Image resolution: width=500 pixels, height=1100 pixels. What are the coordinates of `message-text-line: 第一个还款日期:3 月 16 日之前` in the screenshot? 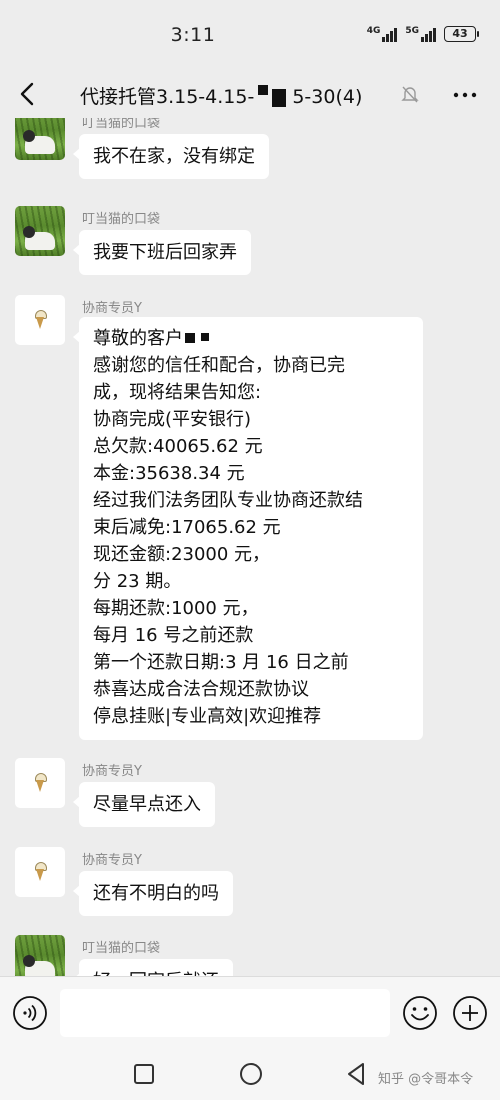 It's located at (221, 662).